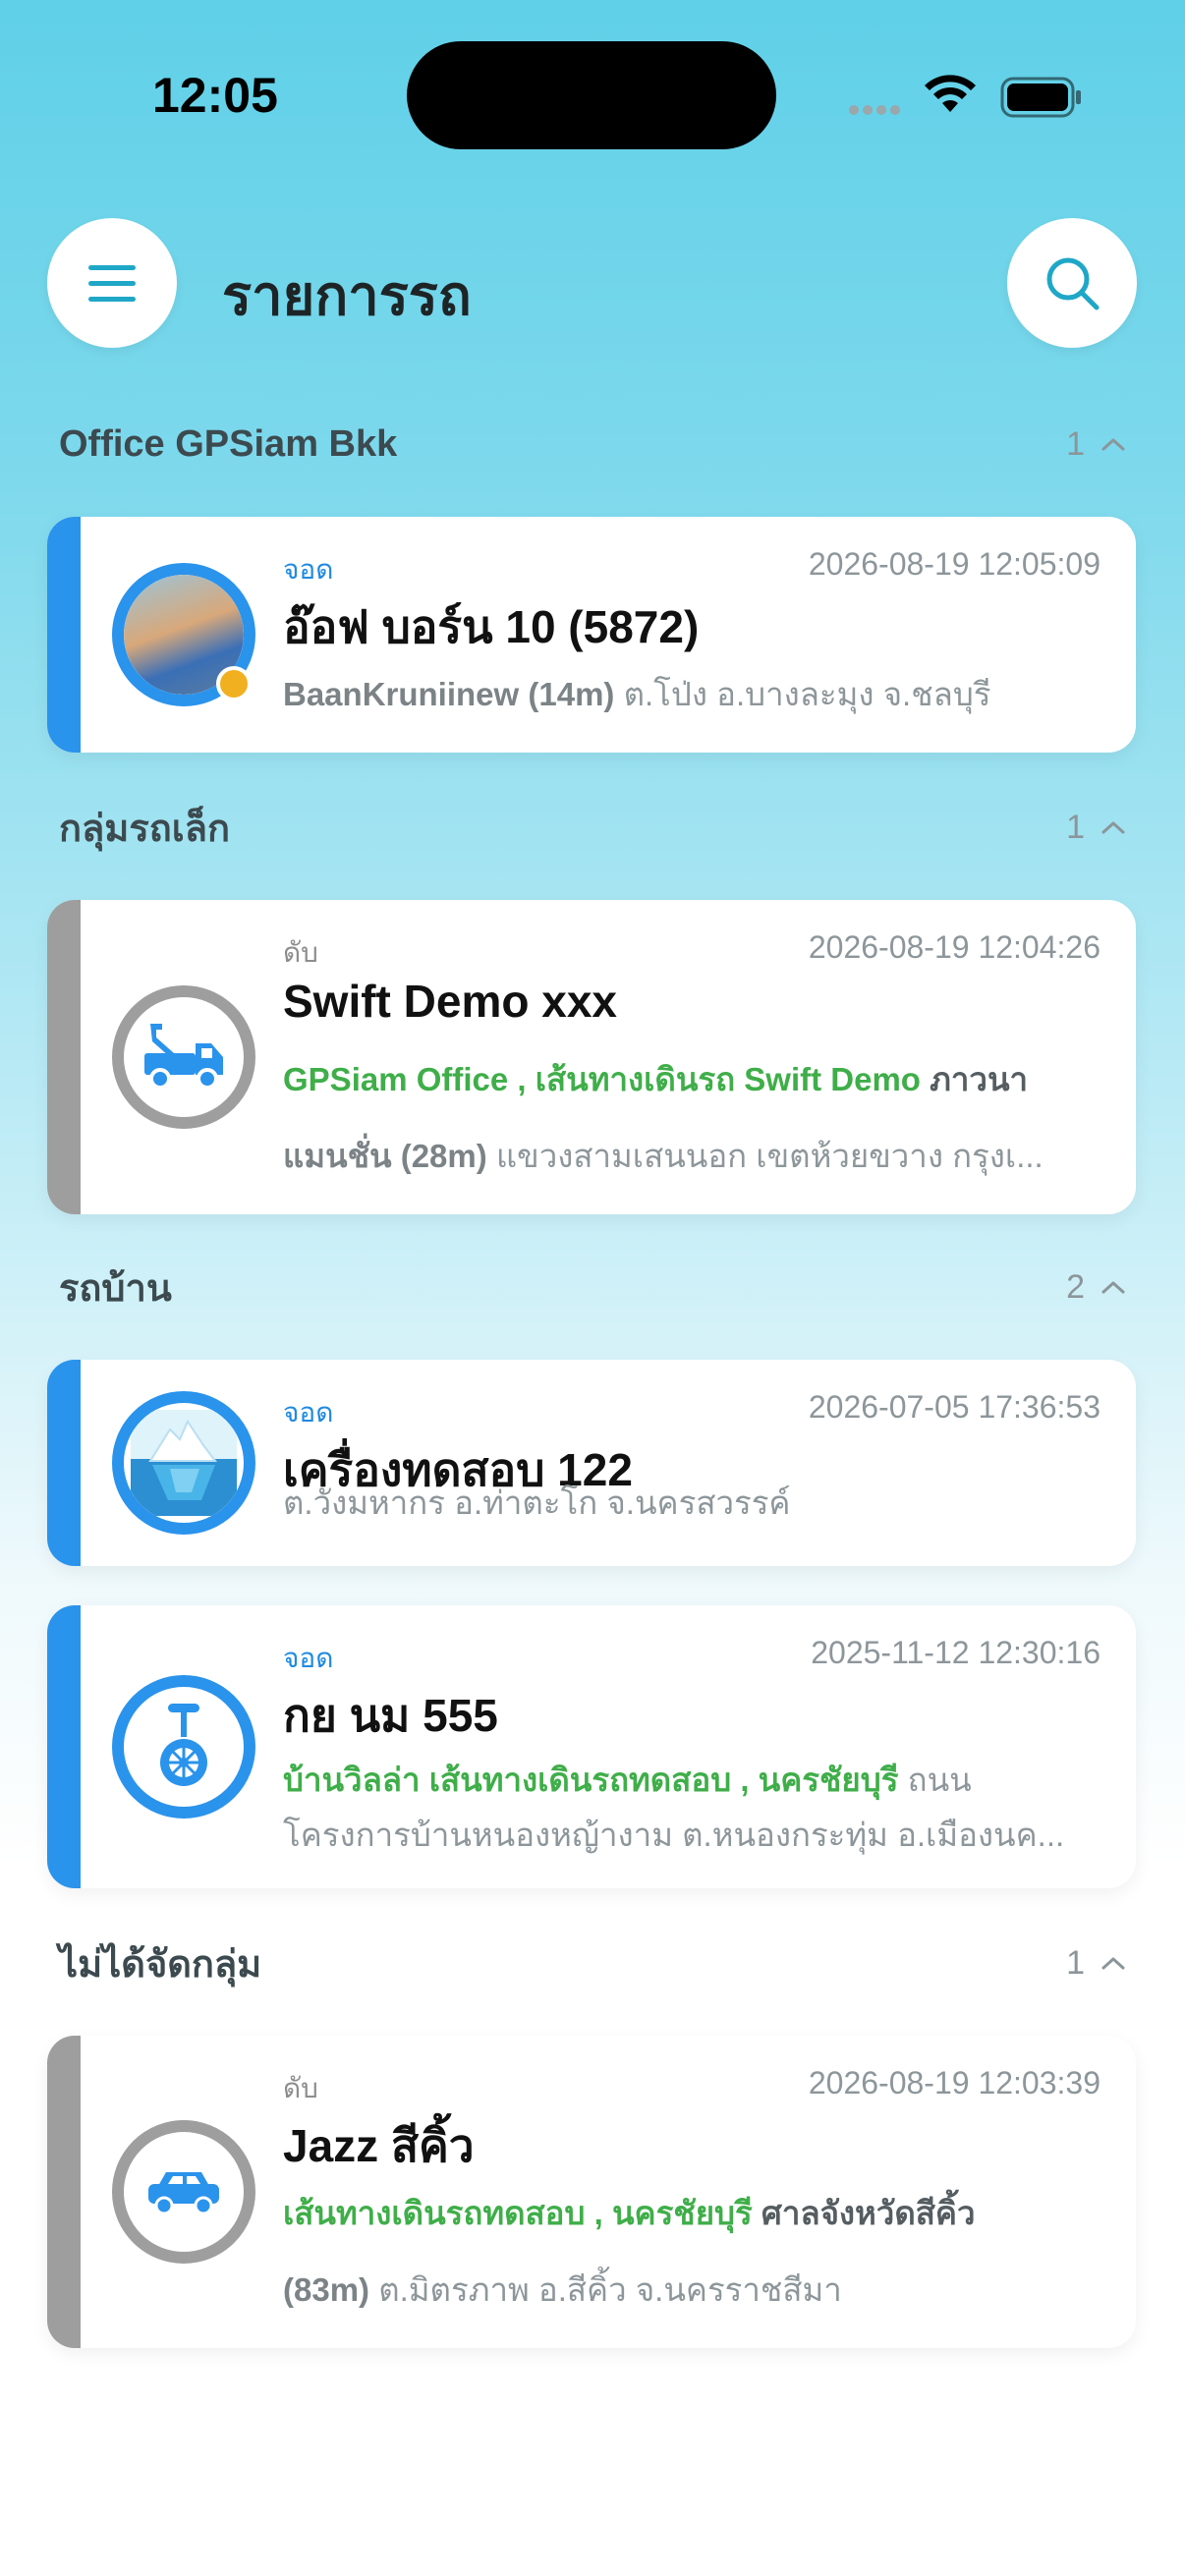 The image size is (1185, 2576). Describe the element at coordinates (379, 2145) in the screenshot. I see `vehicle-name: Jazz สีคิ้ว` at that location.